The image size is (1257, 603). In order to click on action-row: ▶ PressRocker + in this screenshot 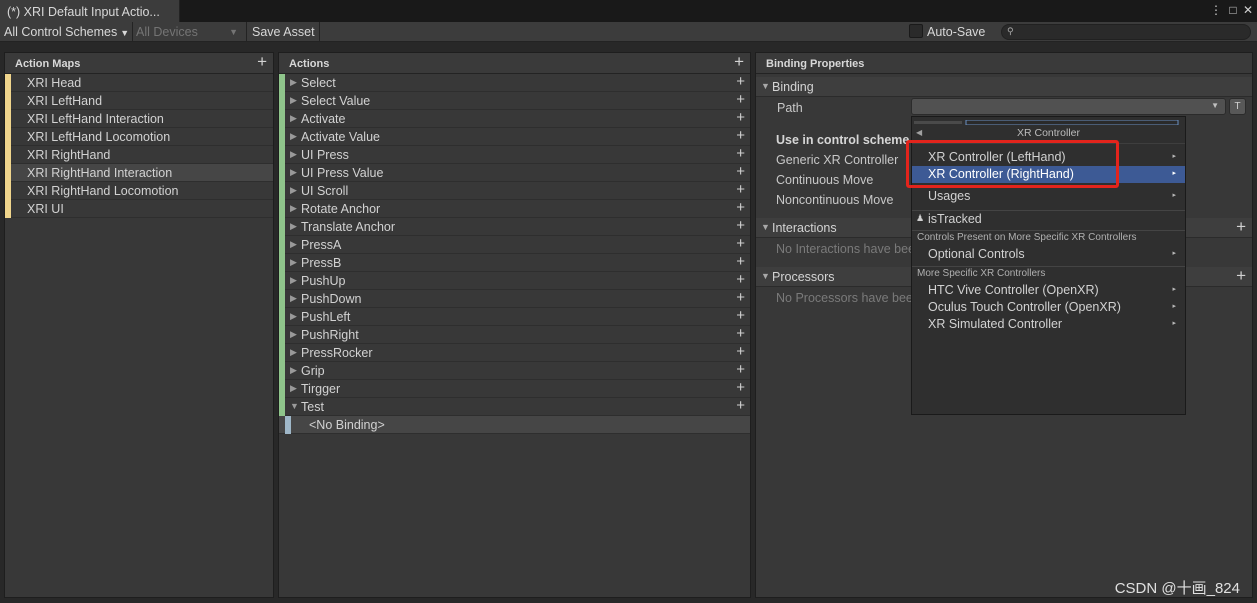, I will do `click(514, 352)`.